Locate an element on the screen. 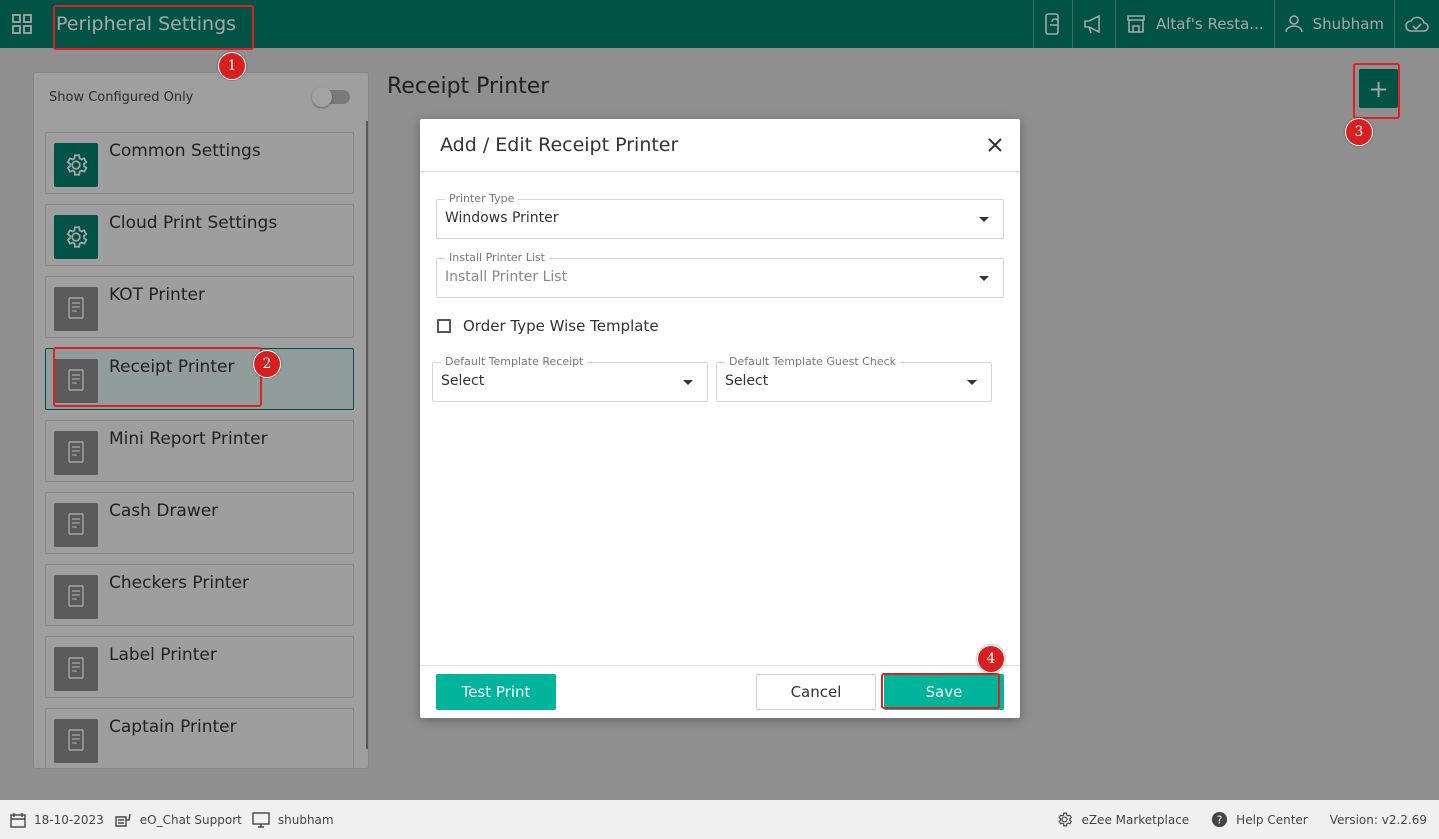 This screenshot has height=839, width=1439. chat-support-text: eO_Chat Support is located at coordinates (190, 819).